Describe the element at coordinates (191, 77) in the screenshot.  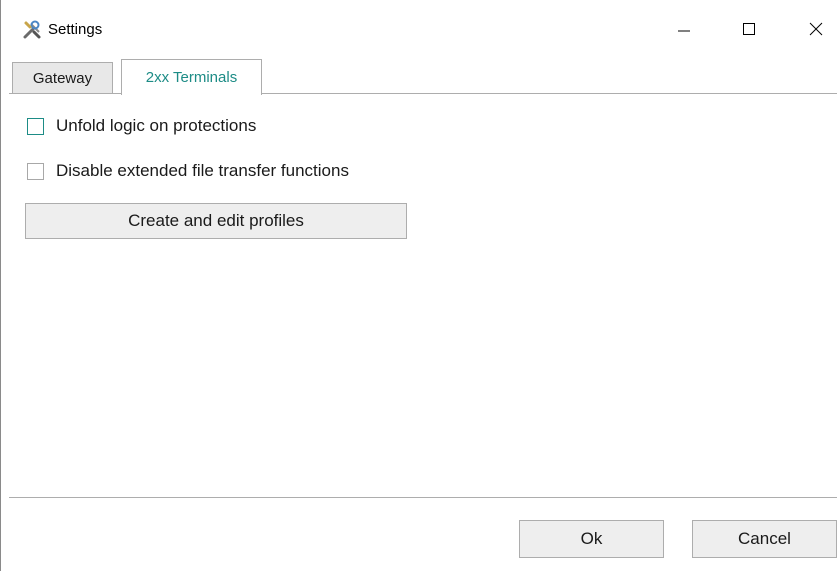
I see `tab-2xx-terminals: 2xx Terminals` at that location.